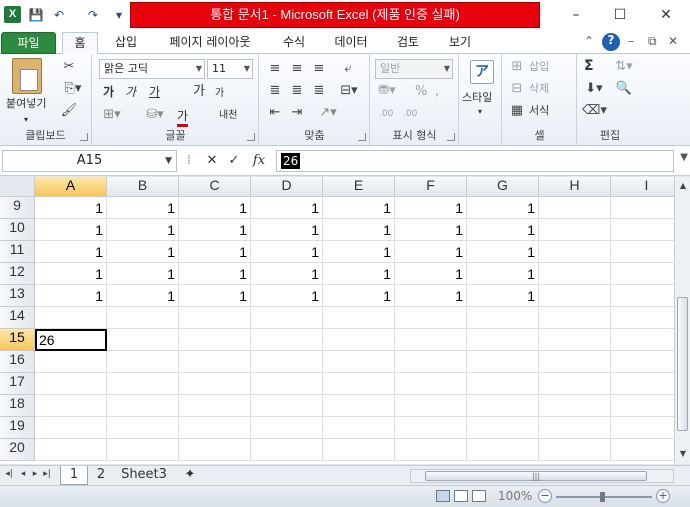  Describe the element at coordinates (59, 15) in the screenshot. I see `undo-icon: ↶` at that location.